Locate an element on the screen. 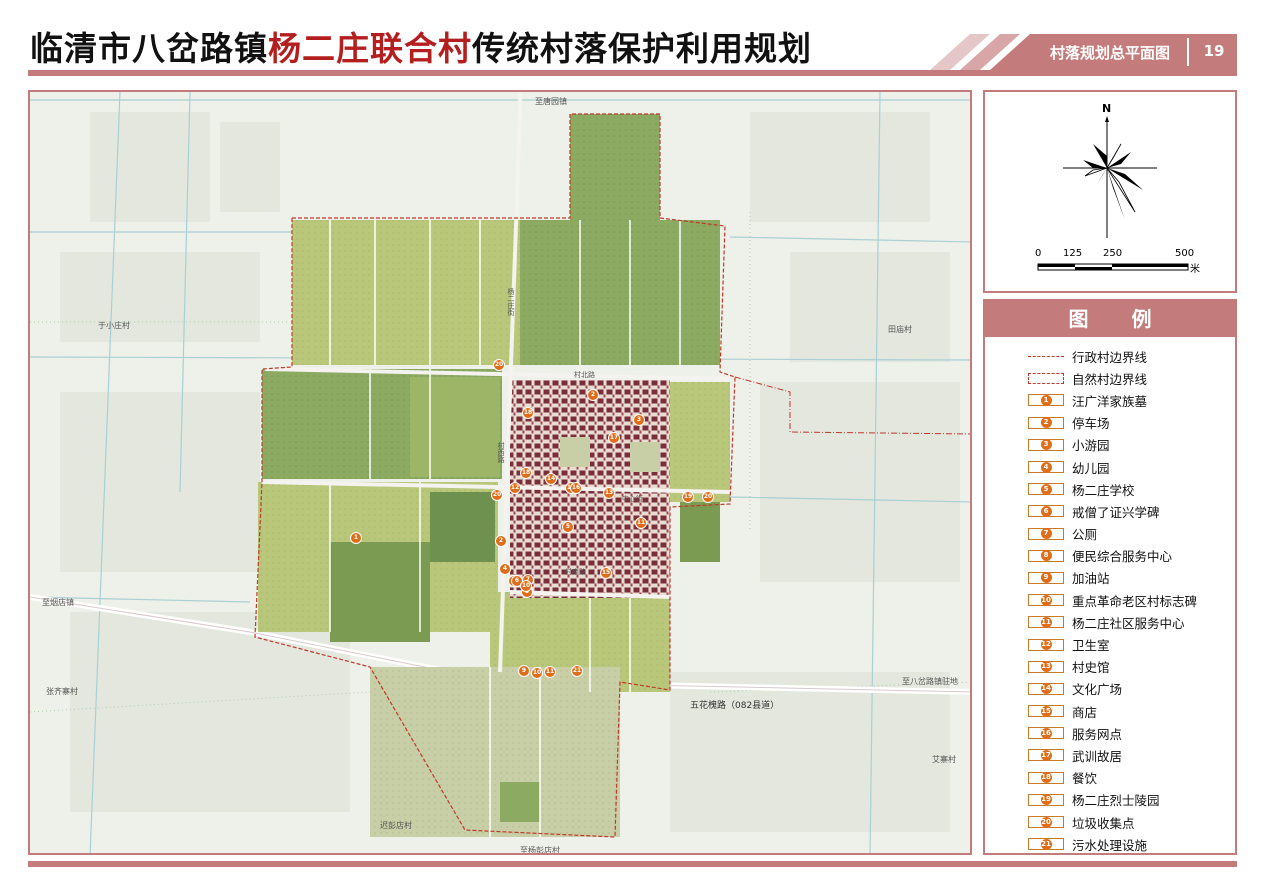  label-to-tangyuan: 至唐园镇 is located at coordinates (551, 101).